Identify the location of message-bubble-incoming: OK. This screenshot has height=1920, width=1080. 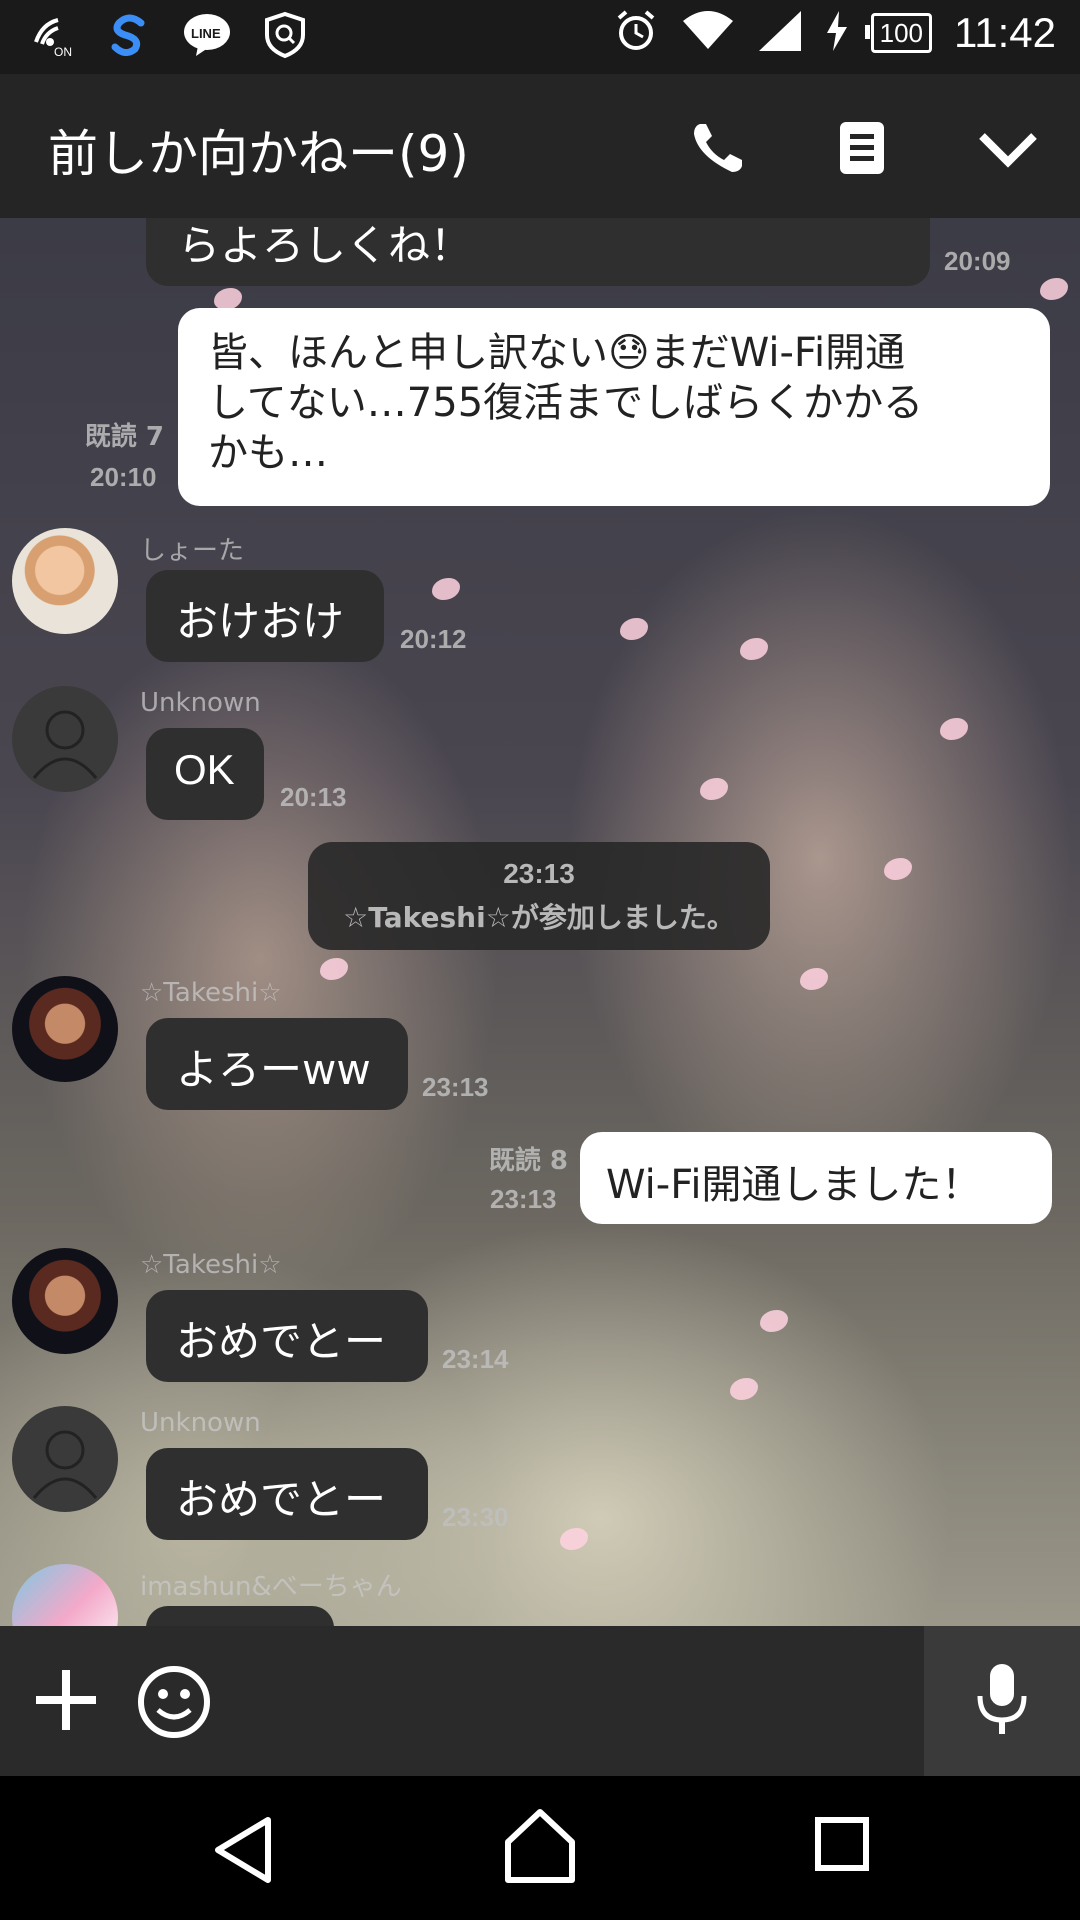
(205, 774).